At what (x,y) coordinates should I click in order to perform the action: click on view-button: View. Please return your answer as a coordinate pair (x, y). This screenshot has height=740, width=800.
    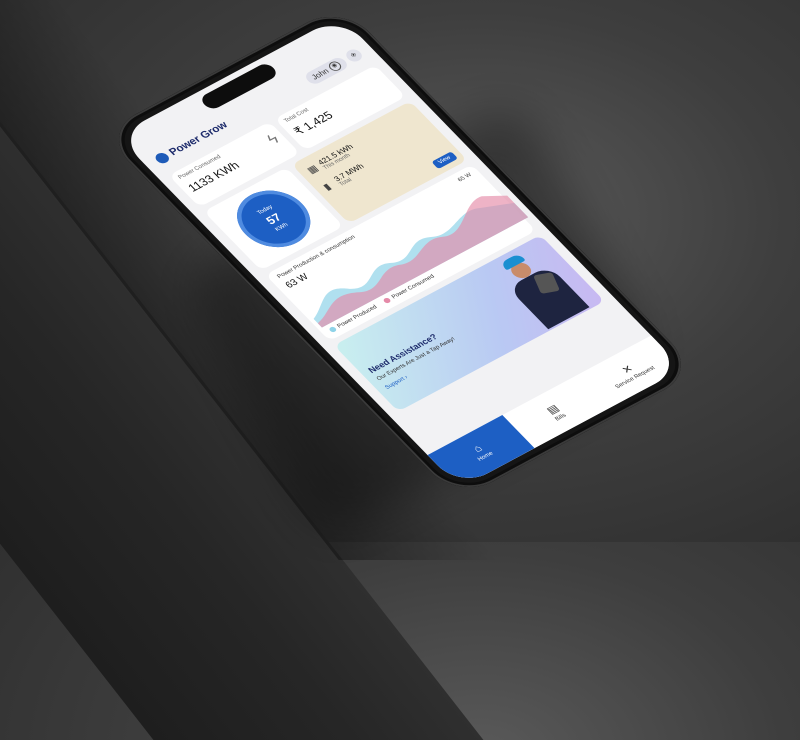
    Looking at the image, I should click on (445, 160).